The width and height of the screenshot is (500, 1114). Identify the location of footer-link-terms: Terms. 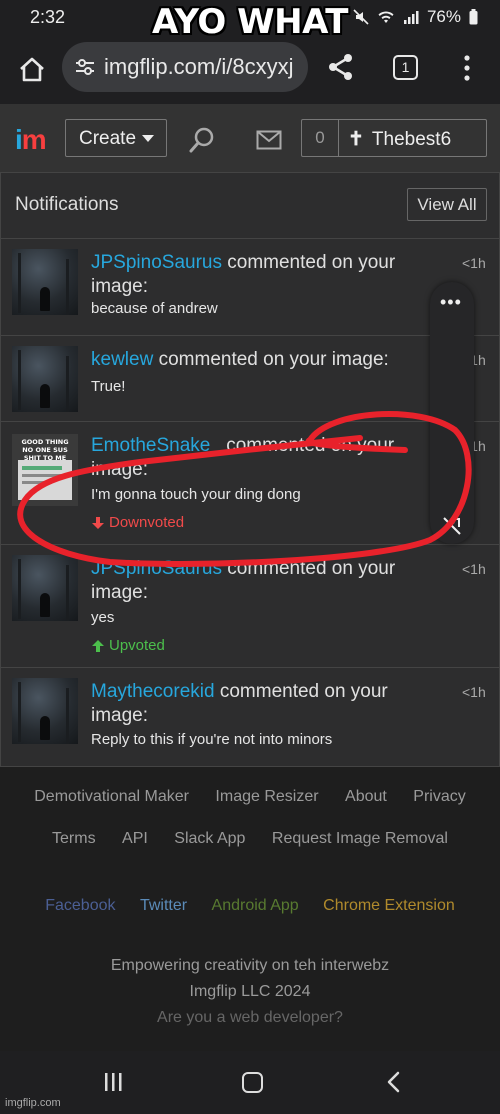
(74, 838).